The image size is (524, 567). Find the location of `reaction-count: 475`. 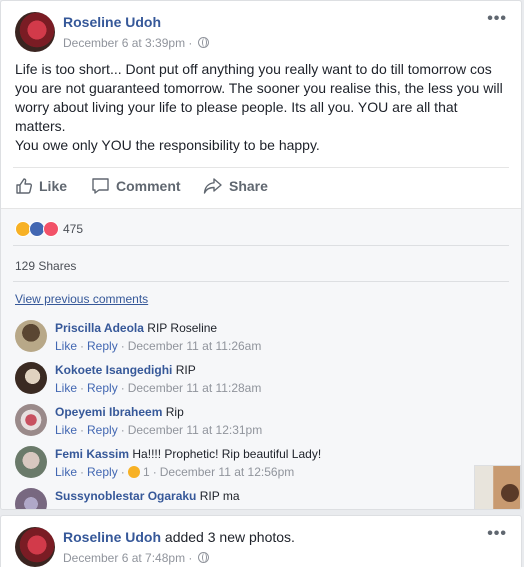

reaction-count: 475 is located at coordinates (73, 229).